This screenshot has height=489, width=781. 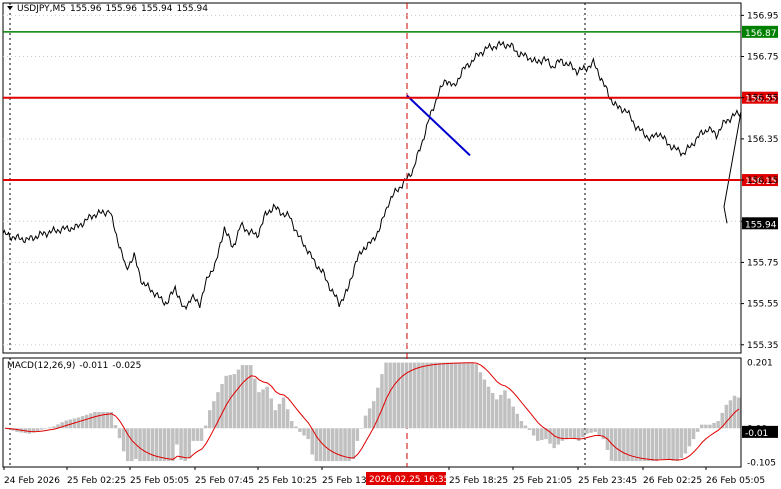 I want to click on price-axis-label: 156.35, so click(x=763, y=140).